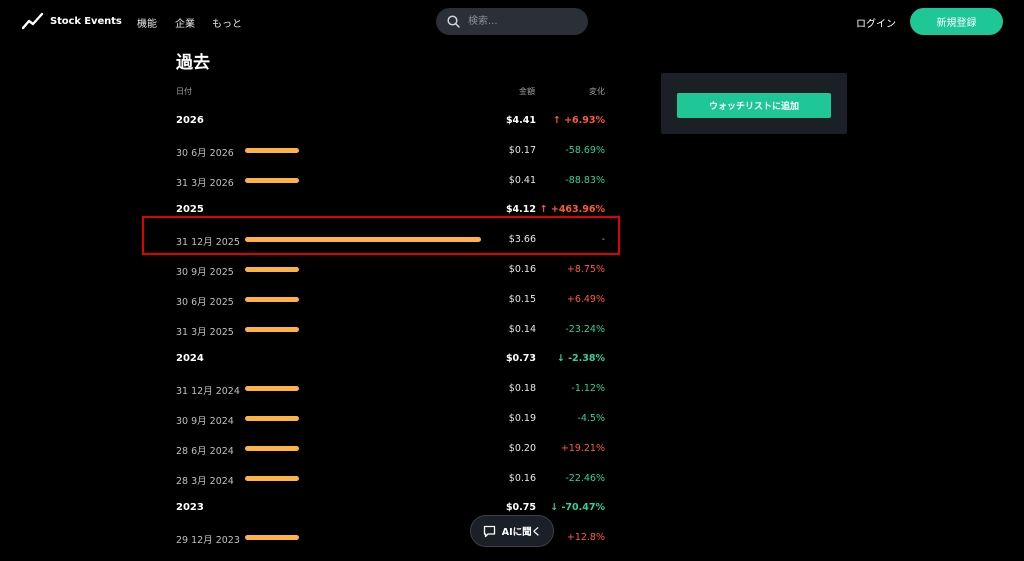 Image resolution: width=1024 pixels, height=561 pixels. I want to click on ask-ai-label: AIに聞く, so click(521, 532).